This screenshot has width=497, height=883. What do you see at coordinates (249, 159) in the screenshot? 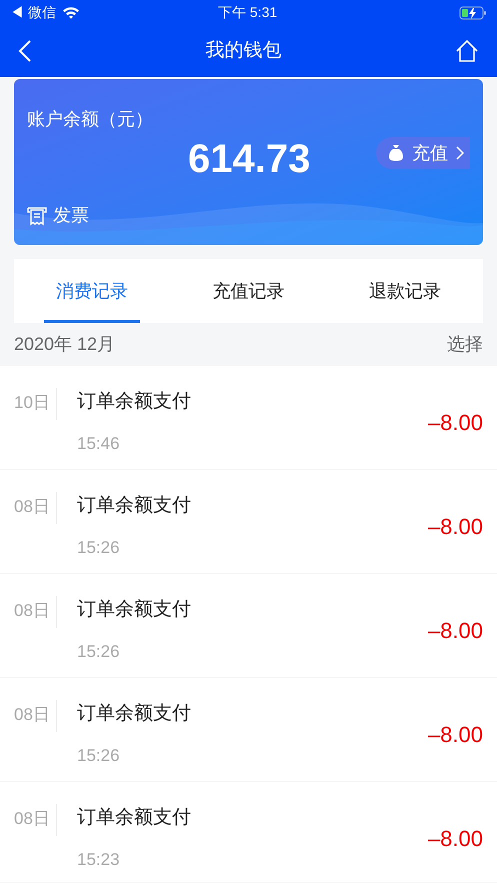
I see `balance-amount: 614.73` at bounding box center [249, 159].